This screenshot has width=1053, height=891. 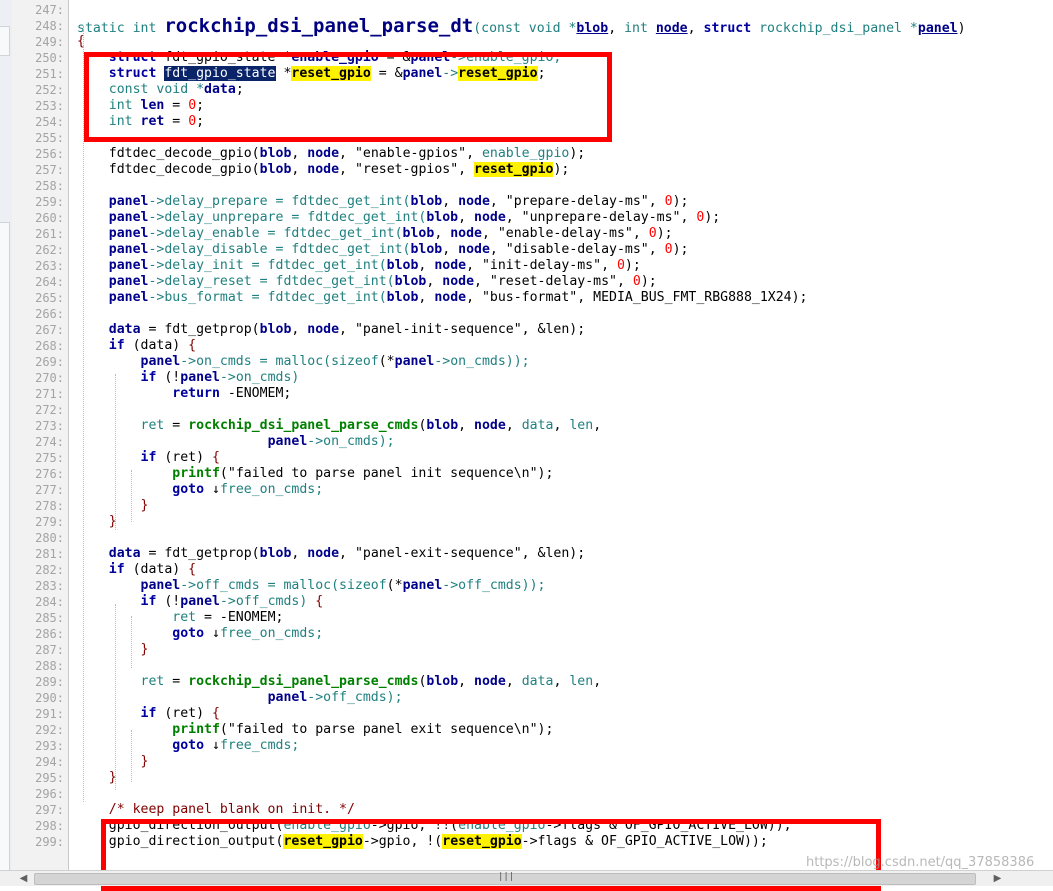 What do you see at coordinates (49, 234) in the screenshot?
I see `line-number: 261:` at bounding box center [49, 234].